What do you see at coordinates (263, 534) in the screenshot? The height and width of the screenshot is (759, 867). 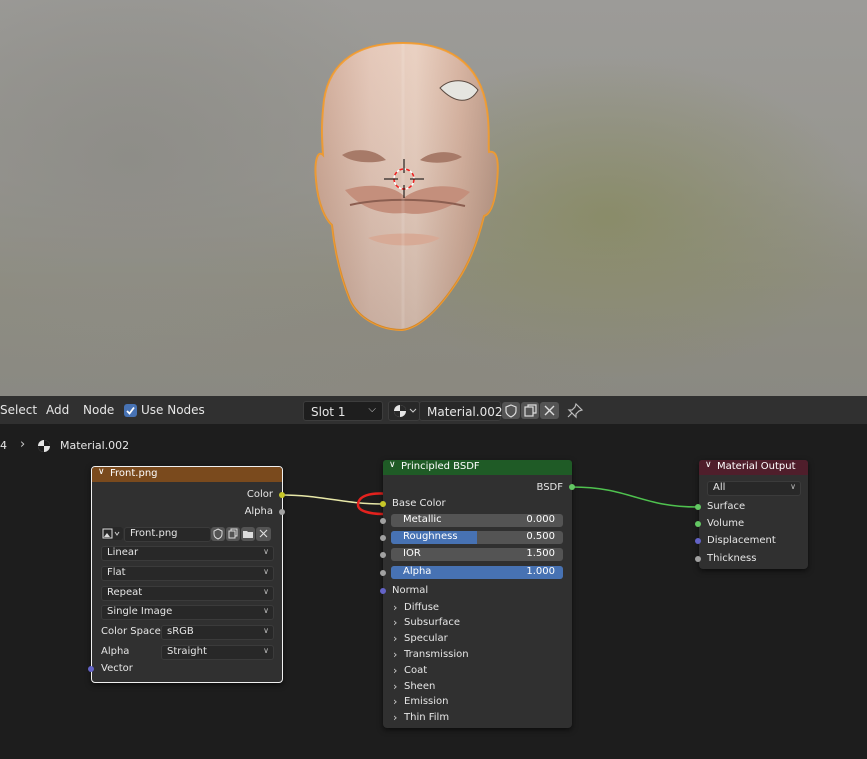 I see `image-unlink-button` at bounding box center [263, 534].